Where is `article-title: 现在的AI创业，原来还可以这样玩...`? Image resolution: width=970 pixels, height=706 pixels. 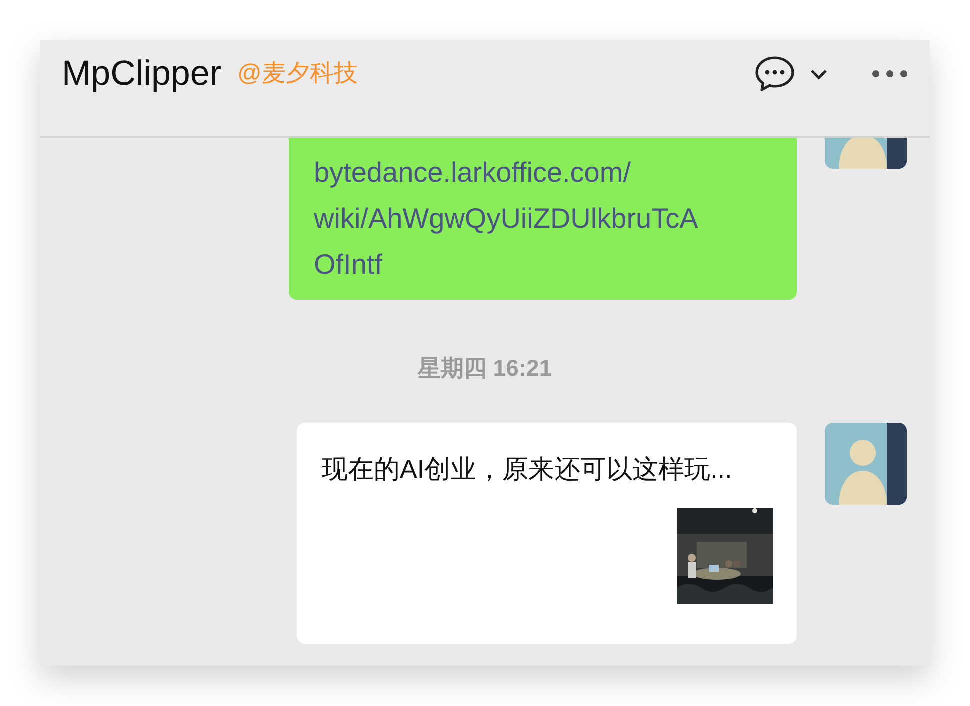 article-title: 现在的AI创业，原来还可以这样玩... is located at coordinates (528, 469).